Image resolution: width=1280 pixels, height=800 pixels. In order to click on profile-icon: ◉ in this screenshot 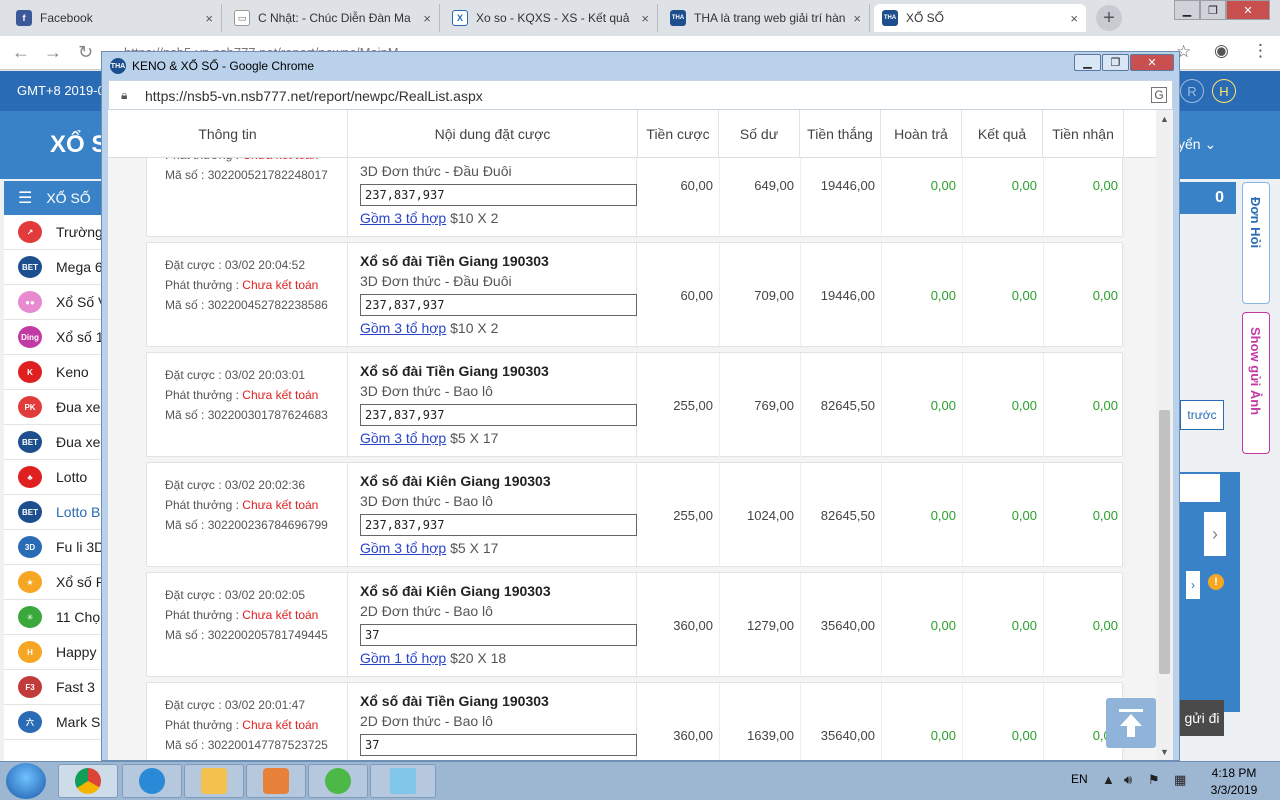, I will do `click(1221, 51)`.